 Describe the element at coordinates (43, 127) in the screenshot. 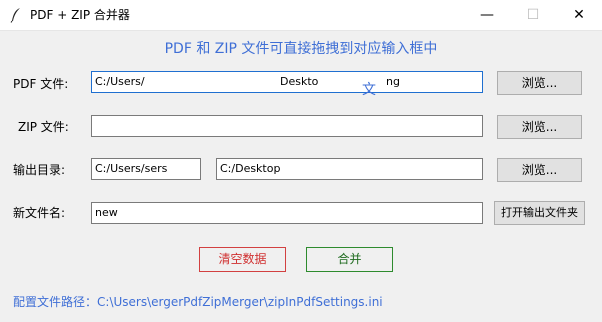

I see `zip-file-label: ZIP 文件:` at that location.